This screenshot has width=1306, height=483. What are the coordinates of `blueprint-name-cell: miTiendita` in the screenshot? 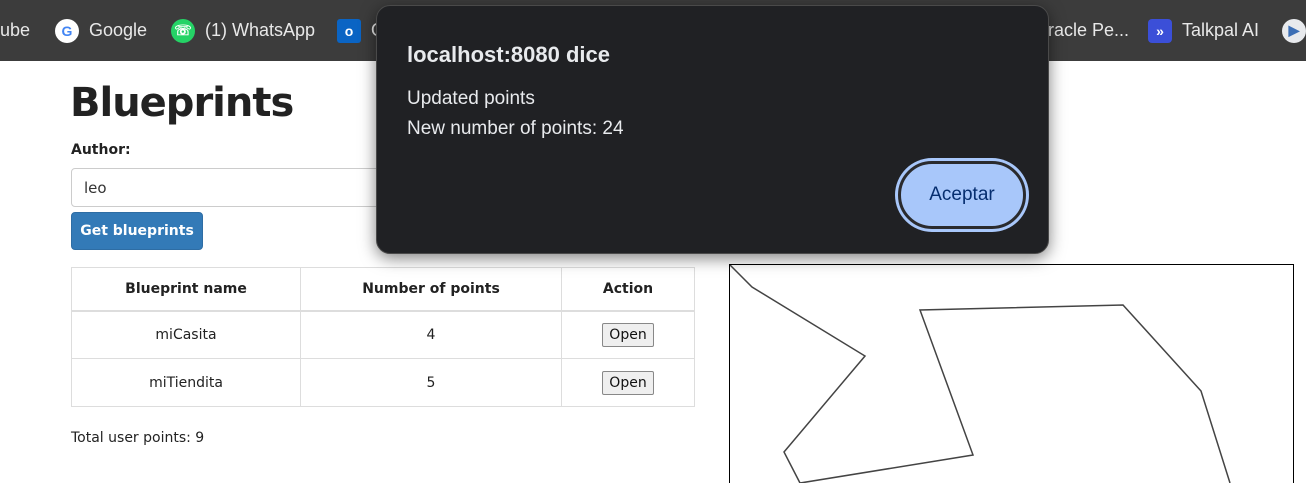 It's located at (186, 382).